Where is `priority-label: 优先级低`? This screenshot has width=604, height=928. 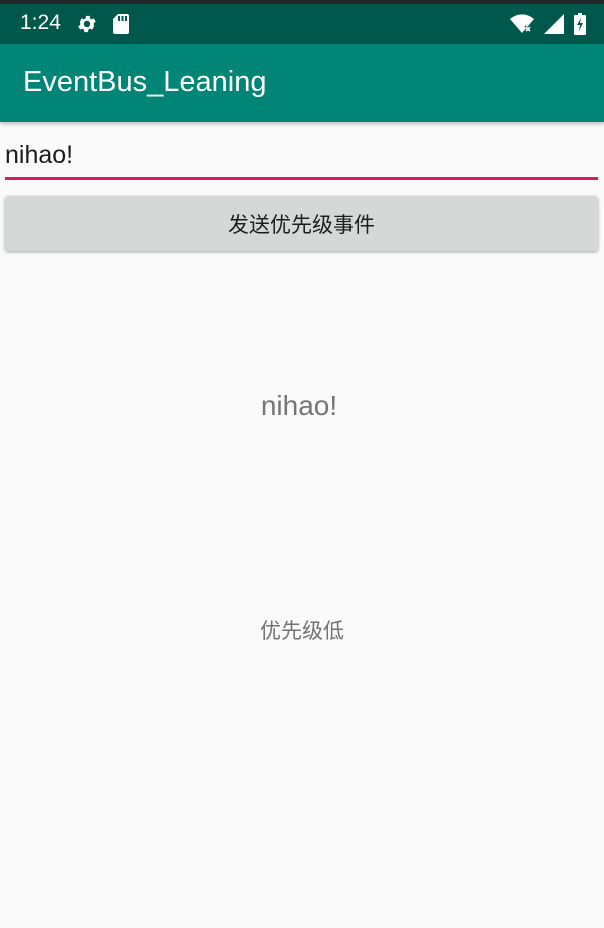
priority-label: 优先级低 is located at coordinates (302, 631).